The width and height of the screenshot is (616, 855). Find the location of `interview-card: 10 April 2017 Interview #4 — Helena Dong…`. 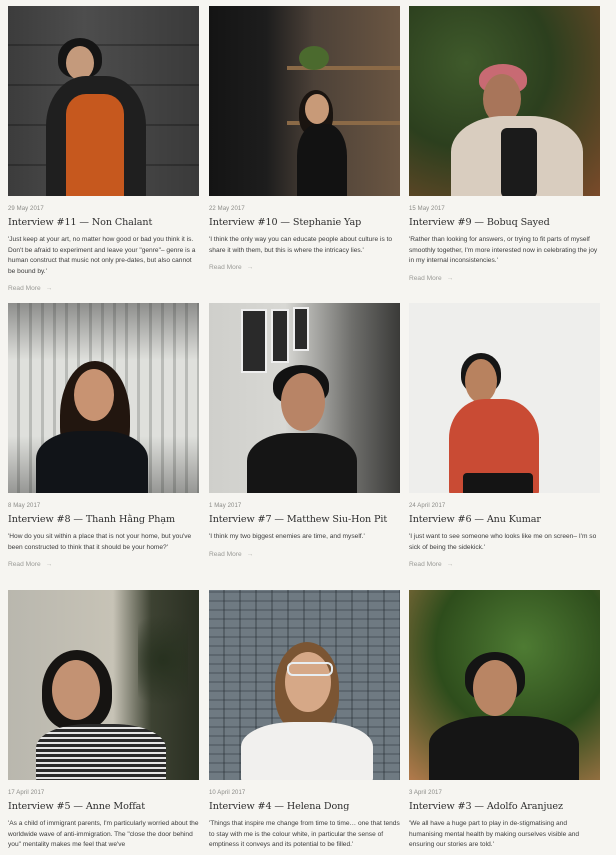

interview-card: 10 April 2017 Interview #4 — Helena Dong… is located at coordinates (304, 720).